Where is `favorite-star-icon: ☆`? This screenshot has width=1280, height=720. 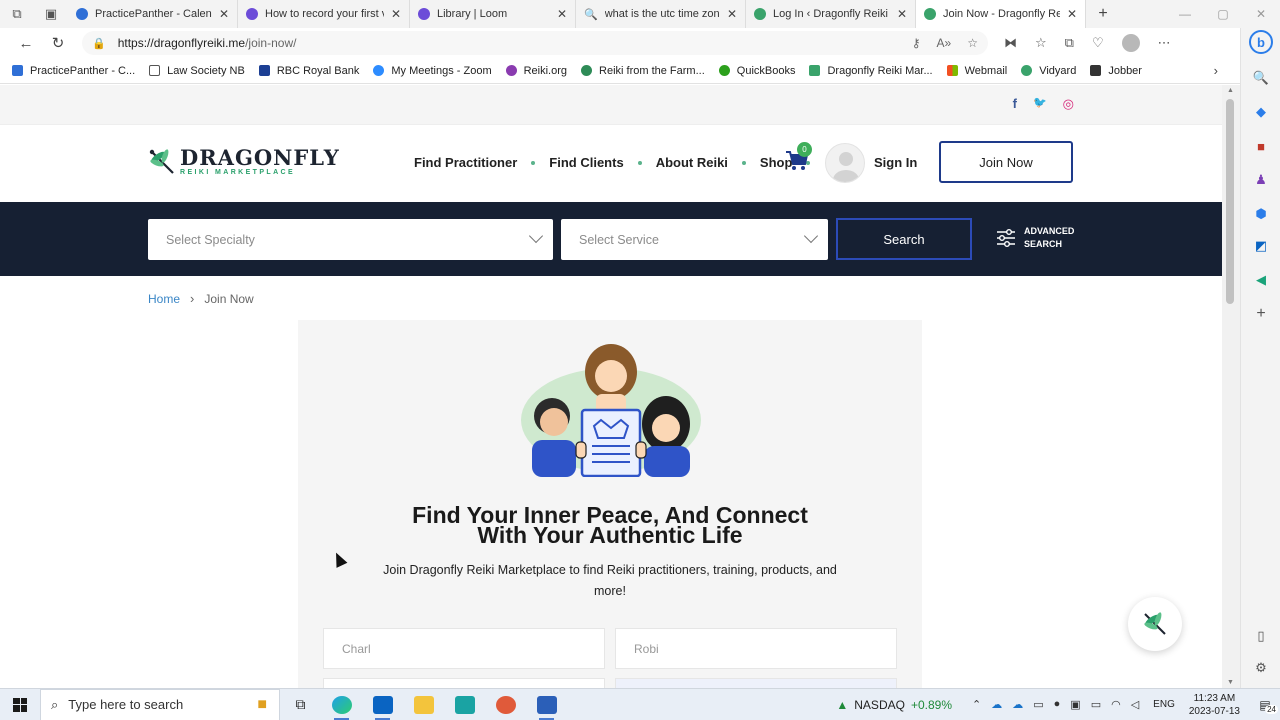
favorite-star-icon: ☆ is located at coordinates (972, 43).